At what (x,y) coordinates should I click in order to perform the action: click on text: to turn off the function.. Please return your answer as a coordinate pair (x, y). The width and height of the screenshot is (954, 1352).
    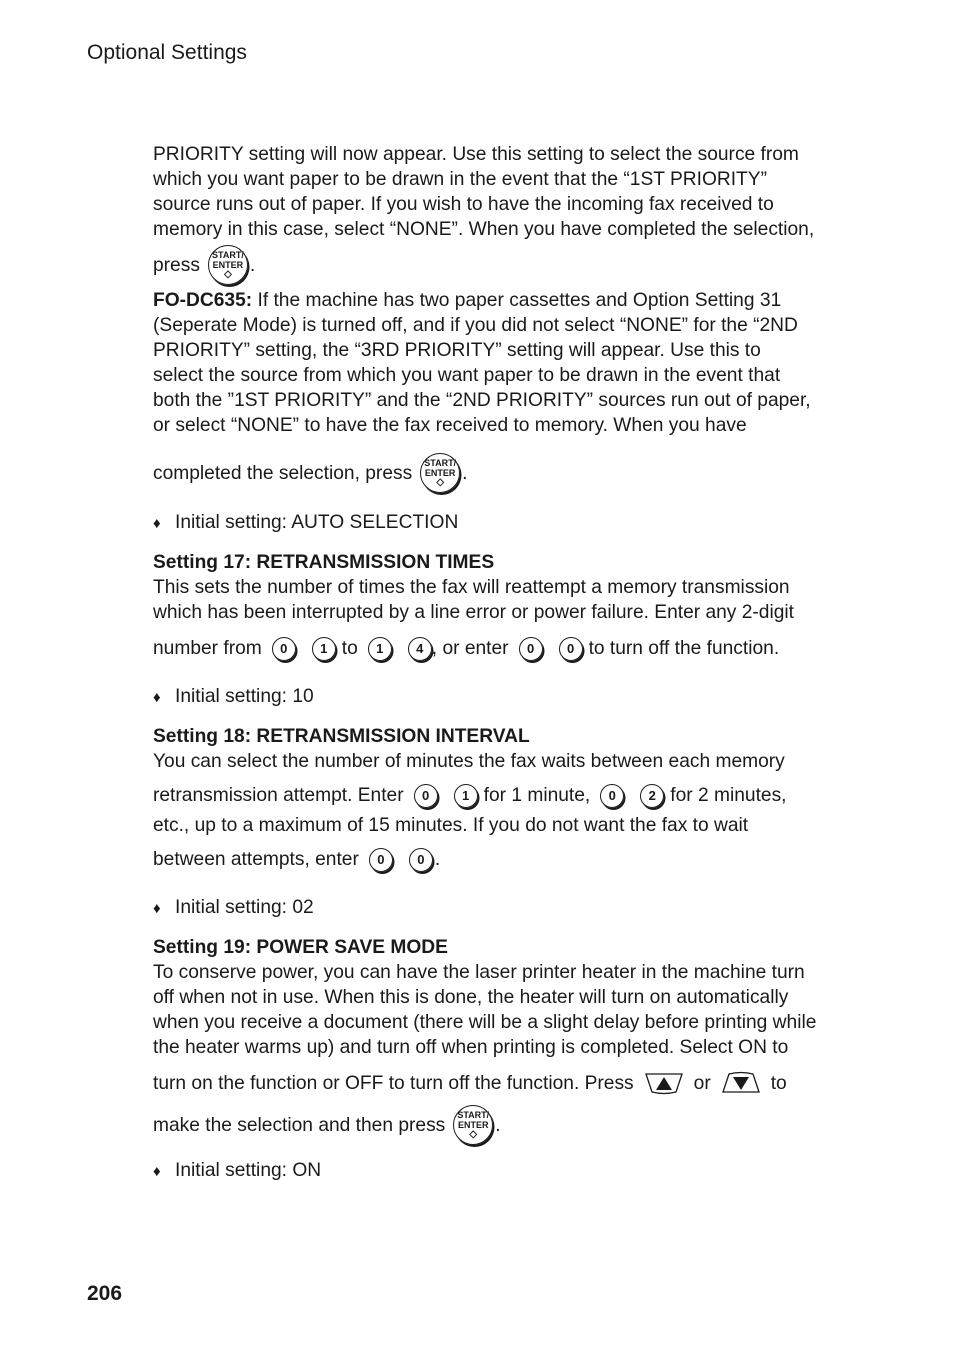
    Looking at the image, I should click on (684, 648).